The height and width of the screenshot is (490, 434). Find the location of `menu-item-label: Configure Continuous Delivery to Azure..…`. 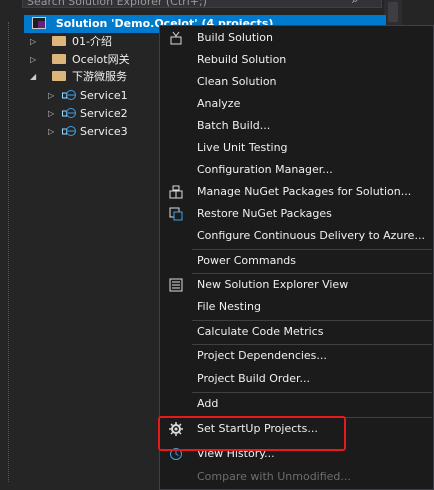

menu-item-label: Configure Continuous Delivery to Azure..… is located at coordinates (311, 235).